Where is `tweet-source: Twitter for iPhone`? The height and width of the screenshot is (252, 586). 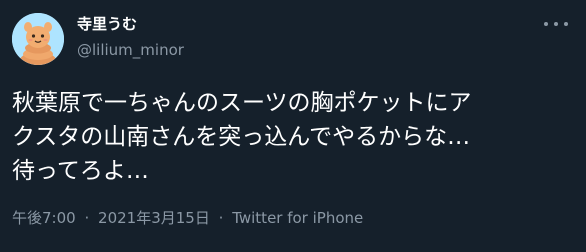
tweet-source: Twitter for iPhone is located at coordinates (297, 218).